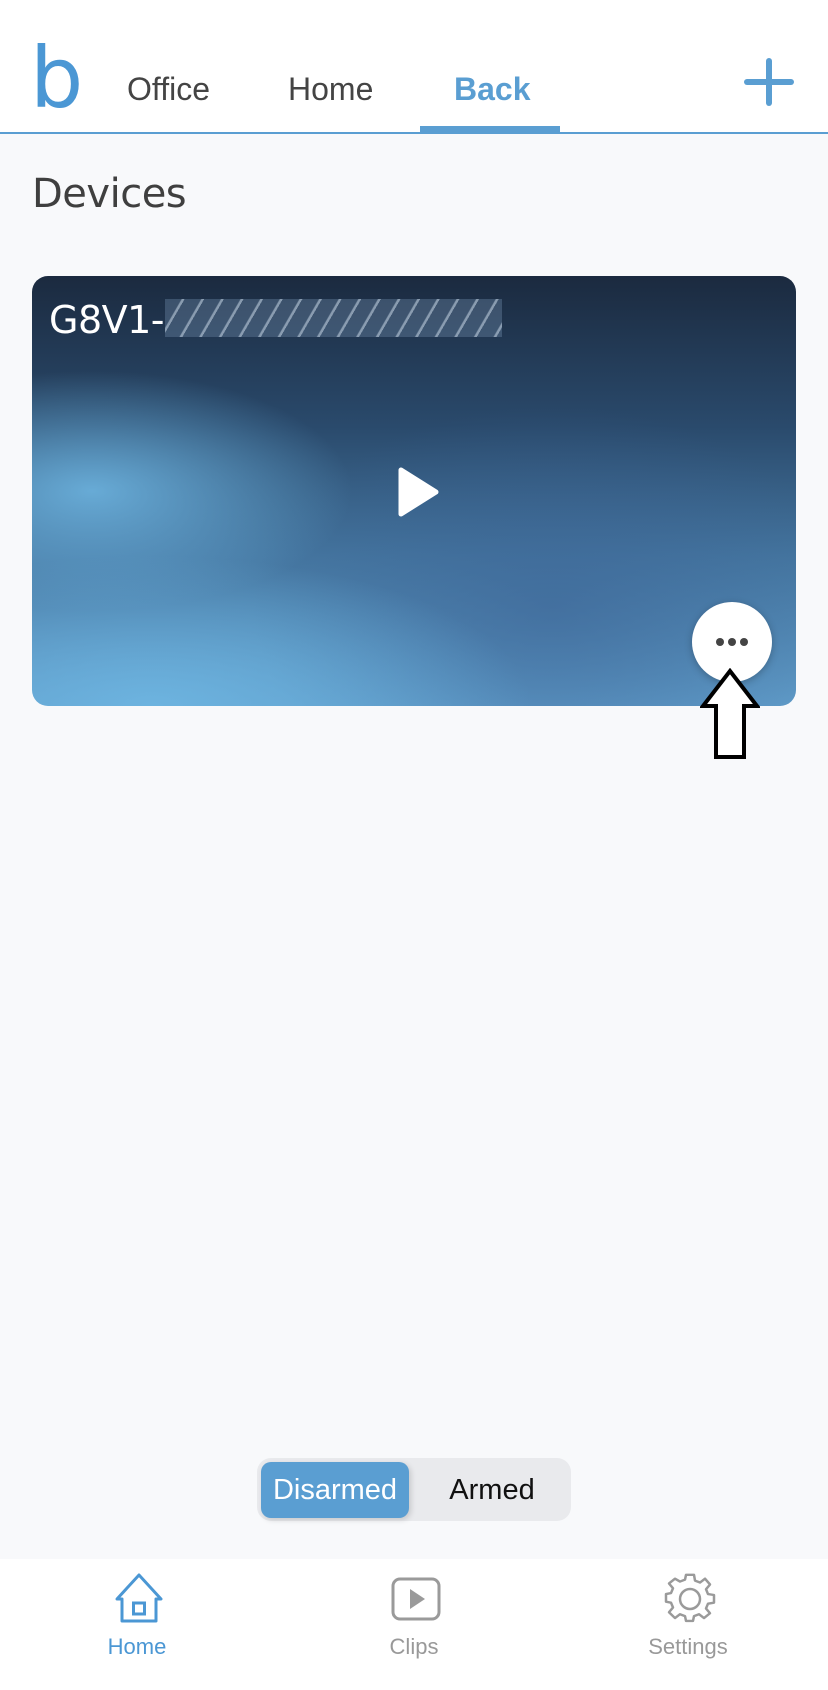  I want to click on play-icon, so click(418, 492).